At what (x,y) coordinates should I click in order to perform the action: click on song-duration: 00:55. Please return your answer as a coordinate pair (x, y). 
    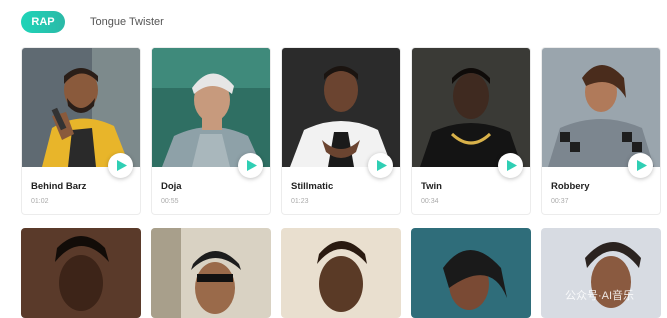
    Looking at the image, I should click on (170, 201).